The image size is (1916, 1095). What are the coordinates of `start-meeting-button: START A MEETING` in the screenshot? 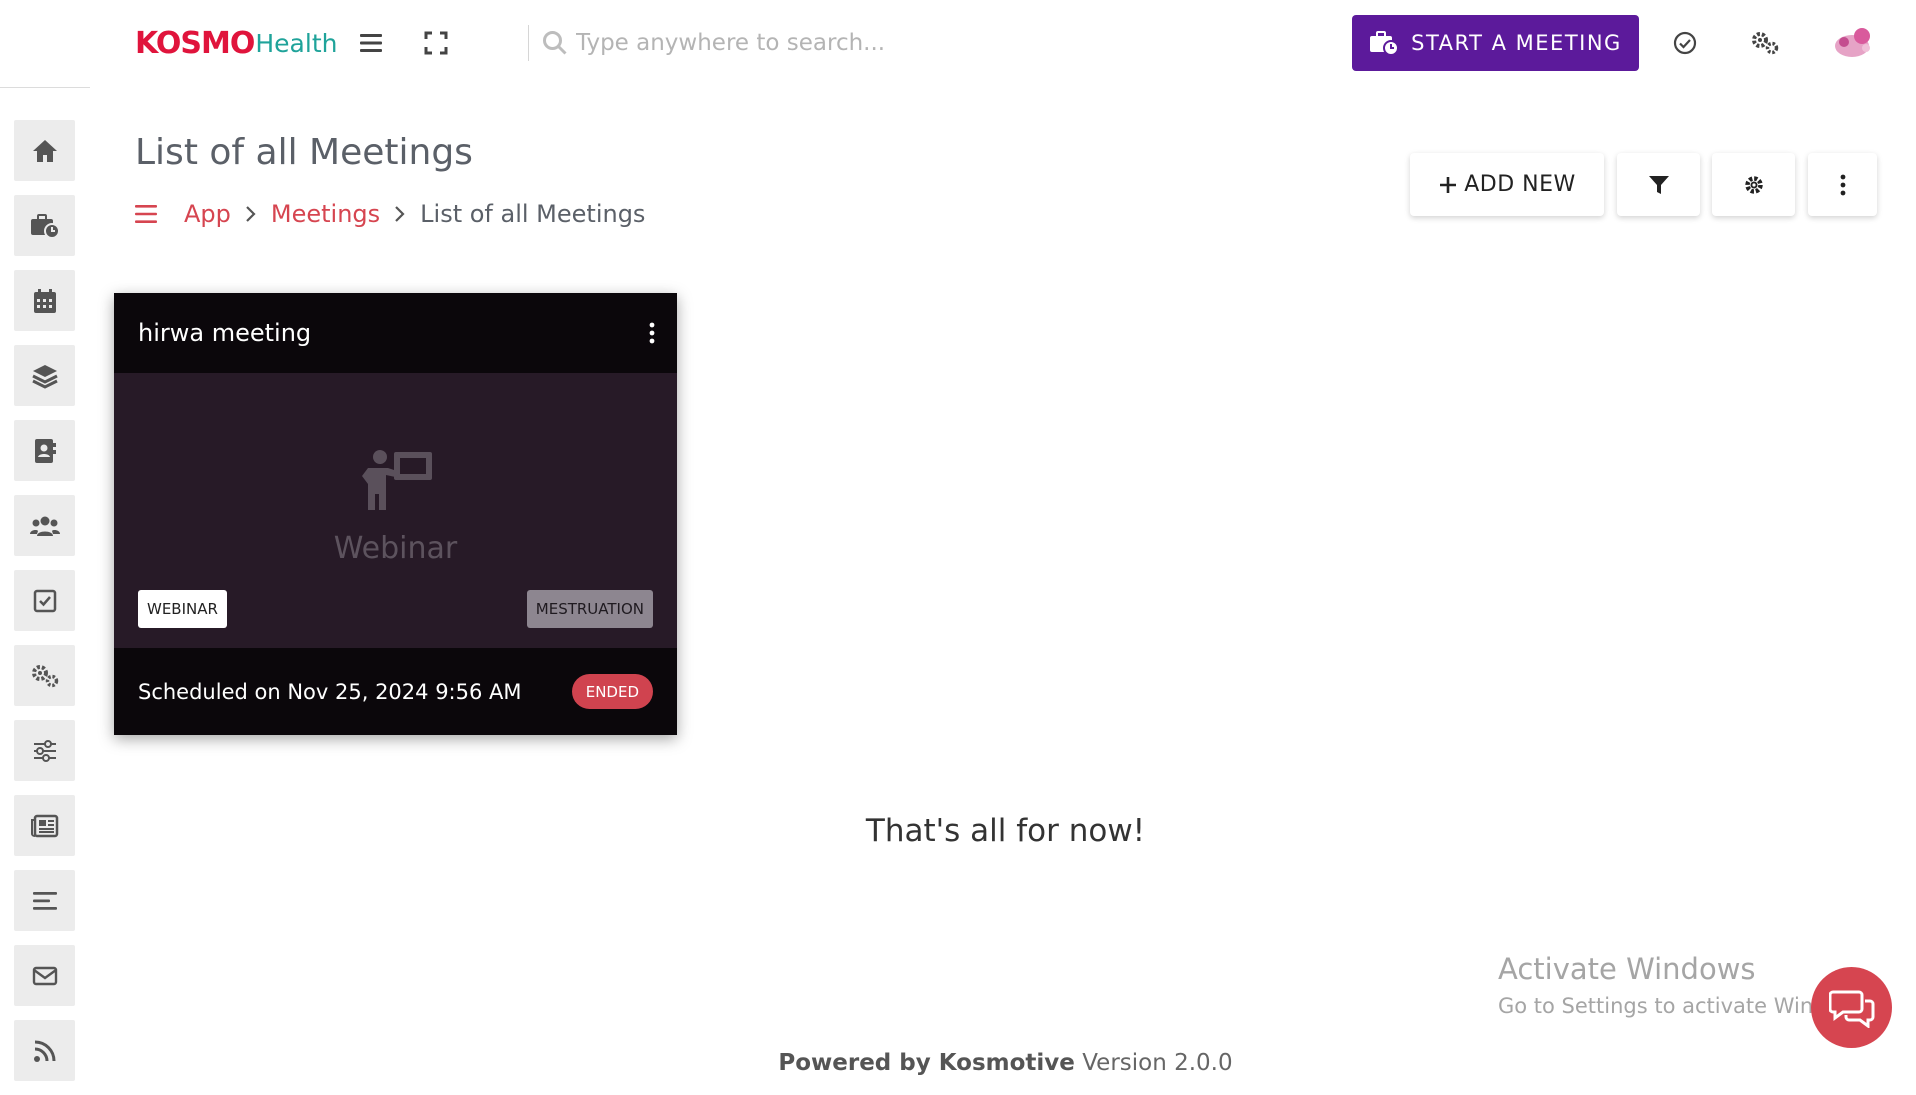 It's located at (1495, 43).